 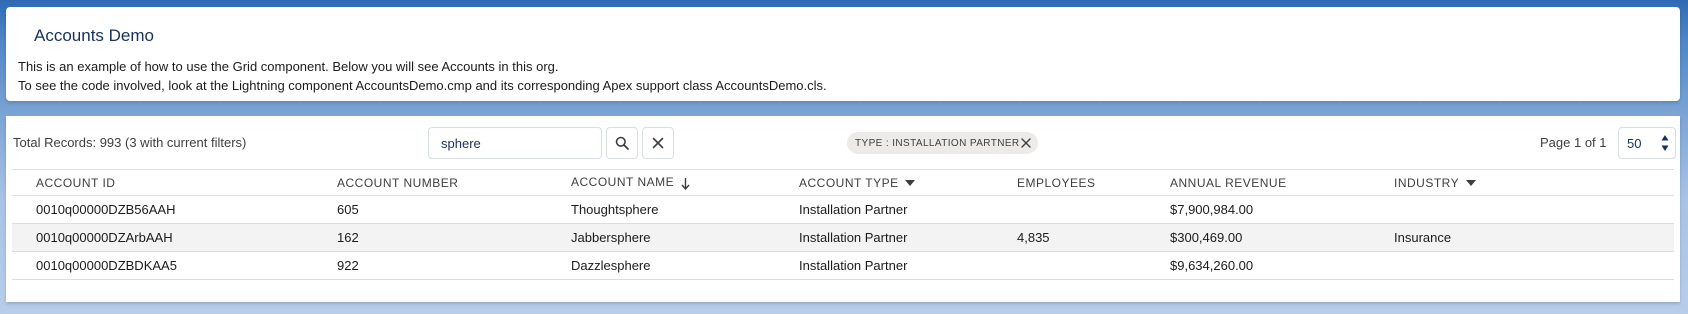 What do you see at coordinates (661, 237) in the screenshot?
I see `cell-account-name: Jabbersphere` at bounding box center [661, 237].